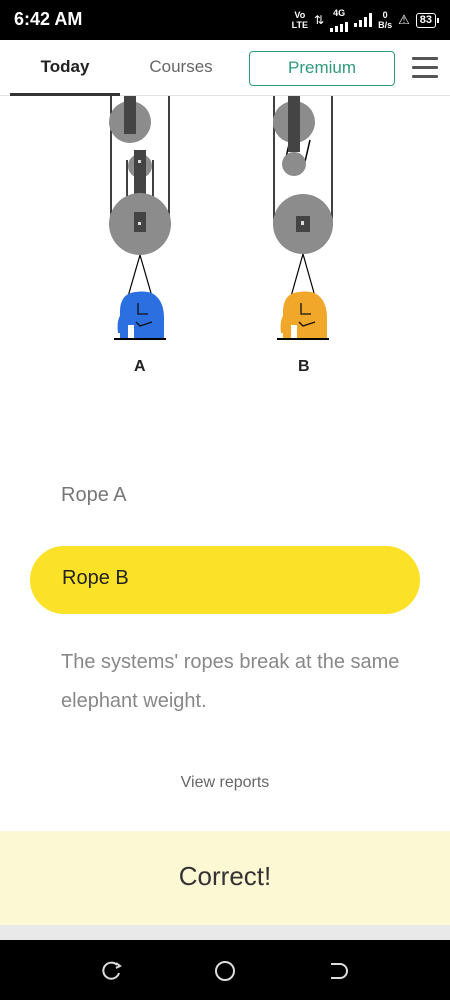 Image resolution: width=450 pixels, height=1000 pixels. Describe the element at coordinates (48, 19) in the screenshot. I see `status-time: 6:42 AM` at that location.